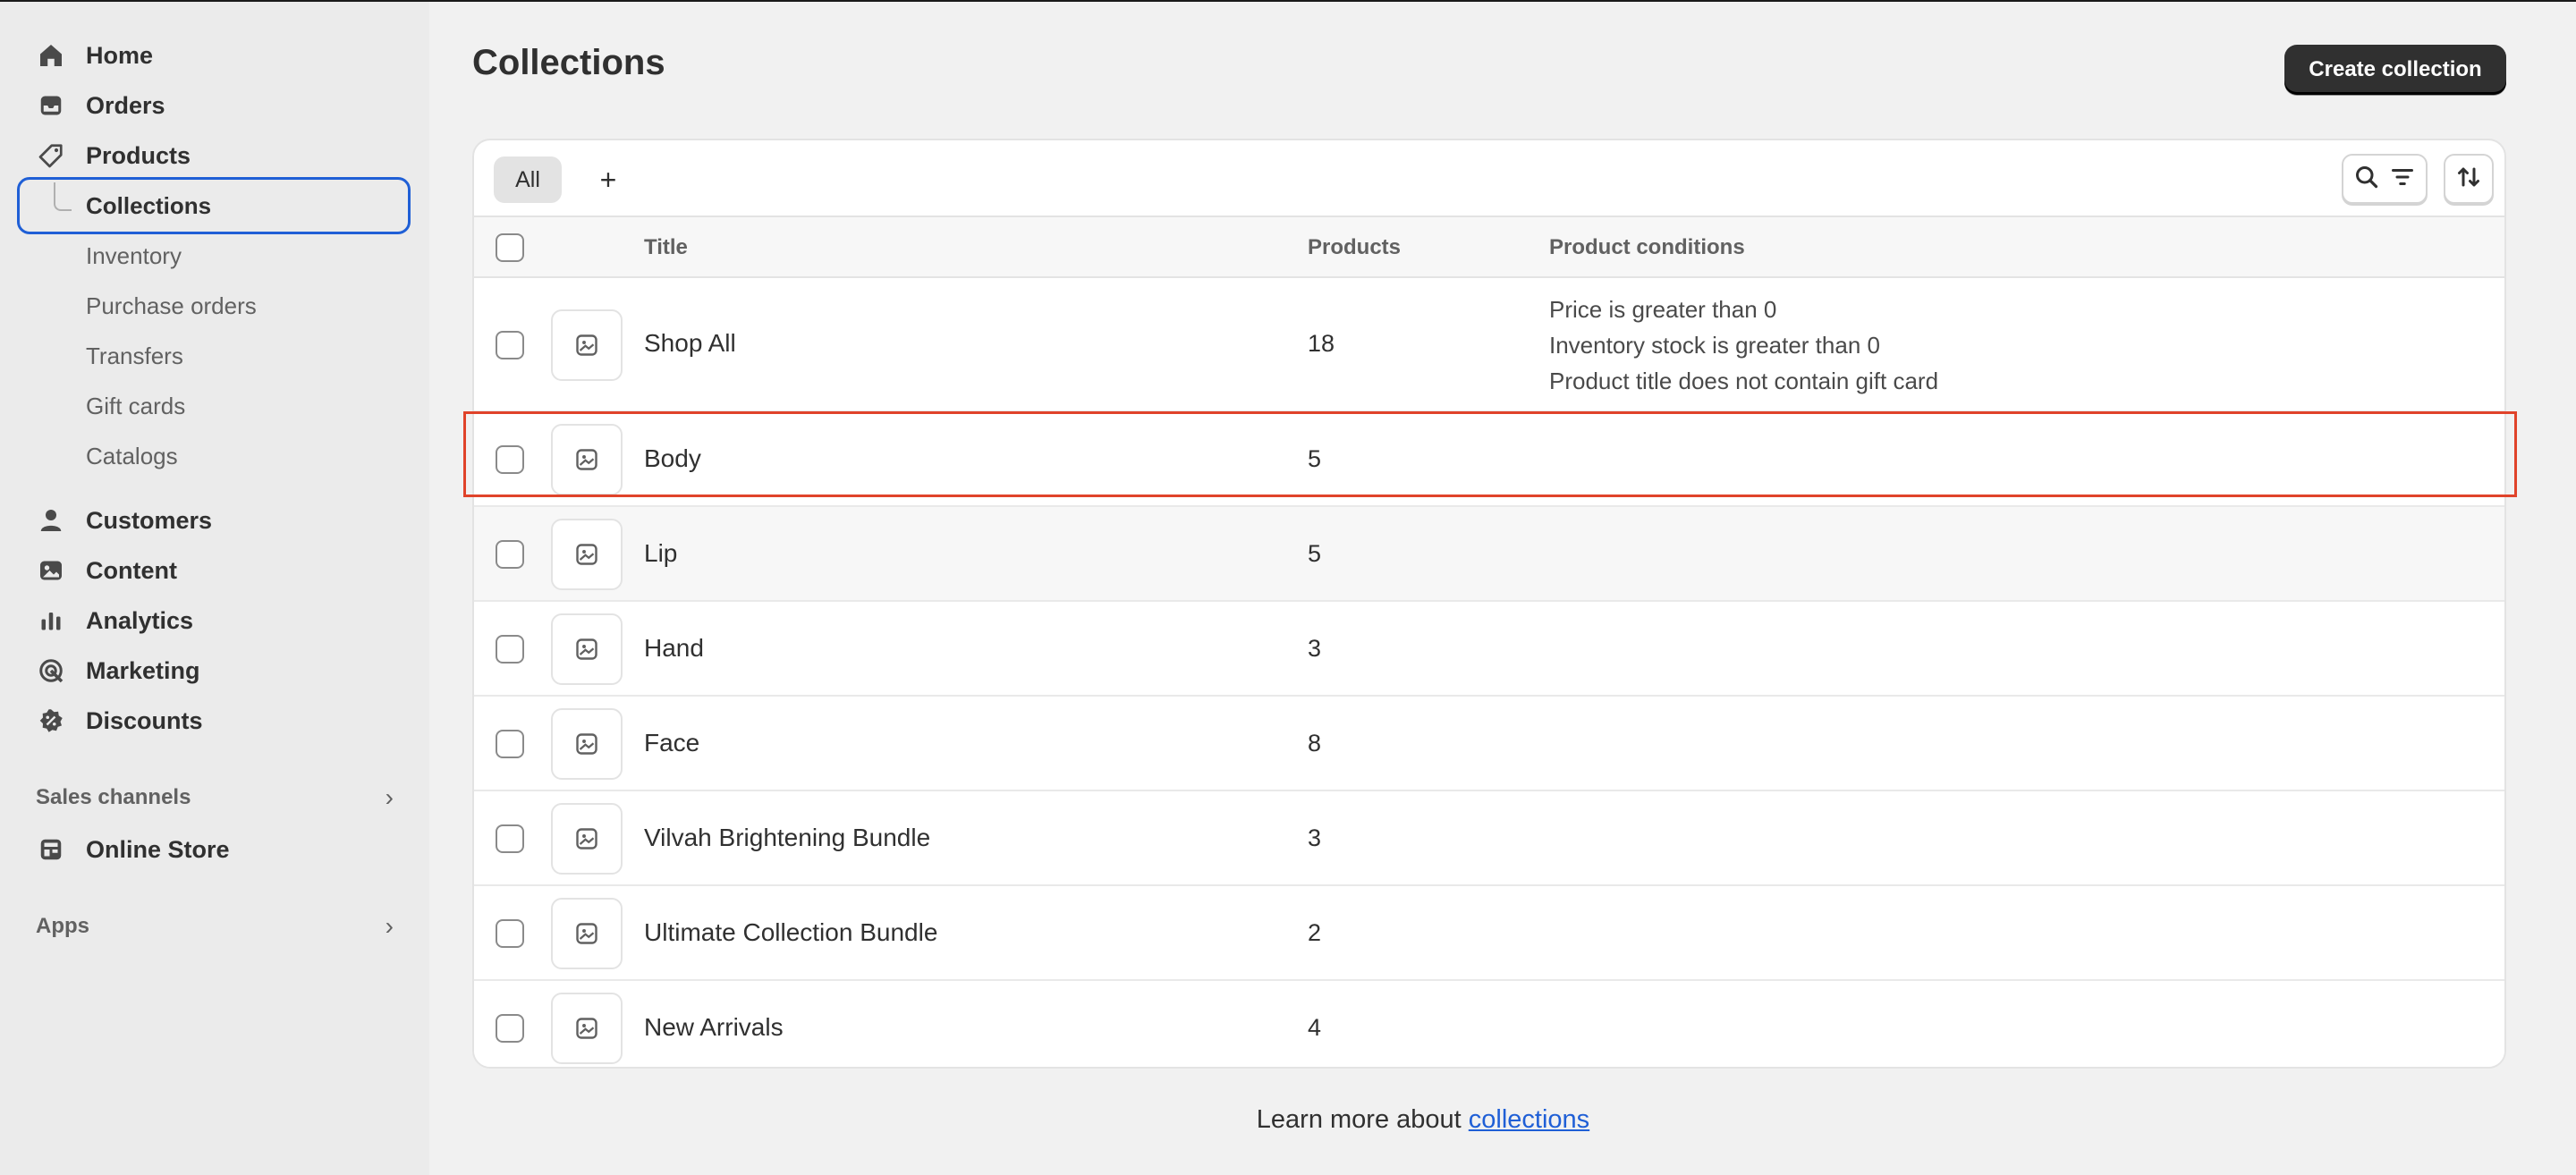 This screenshot has width=2576, height=1175. I want to click on sidebar-item-label: Analytics, so click(140, 620).